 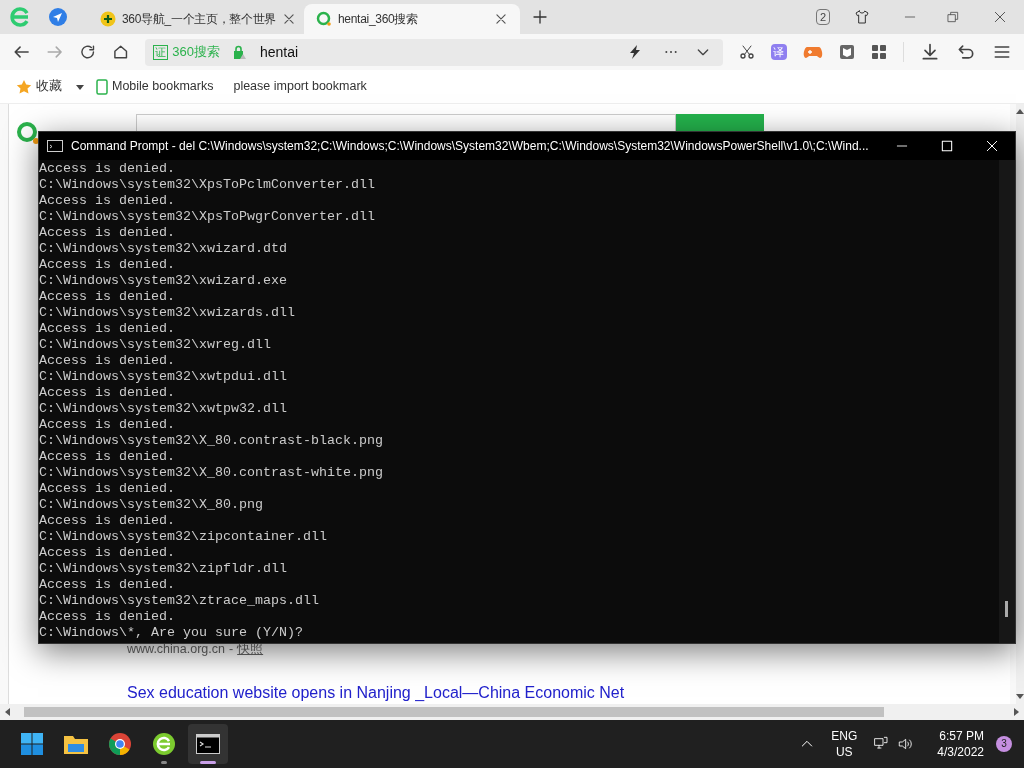 What do you see at coordinates (211, 473) in the screenshot?
I see `console-line: C:\Windows\system32\X_80.contrast-white.png` at bounding box center [211, 473].